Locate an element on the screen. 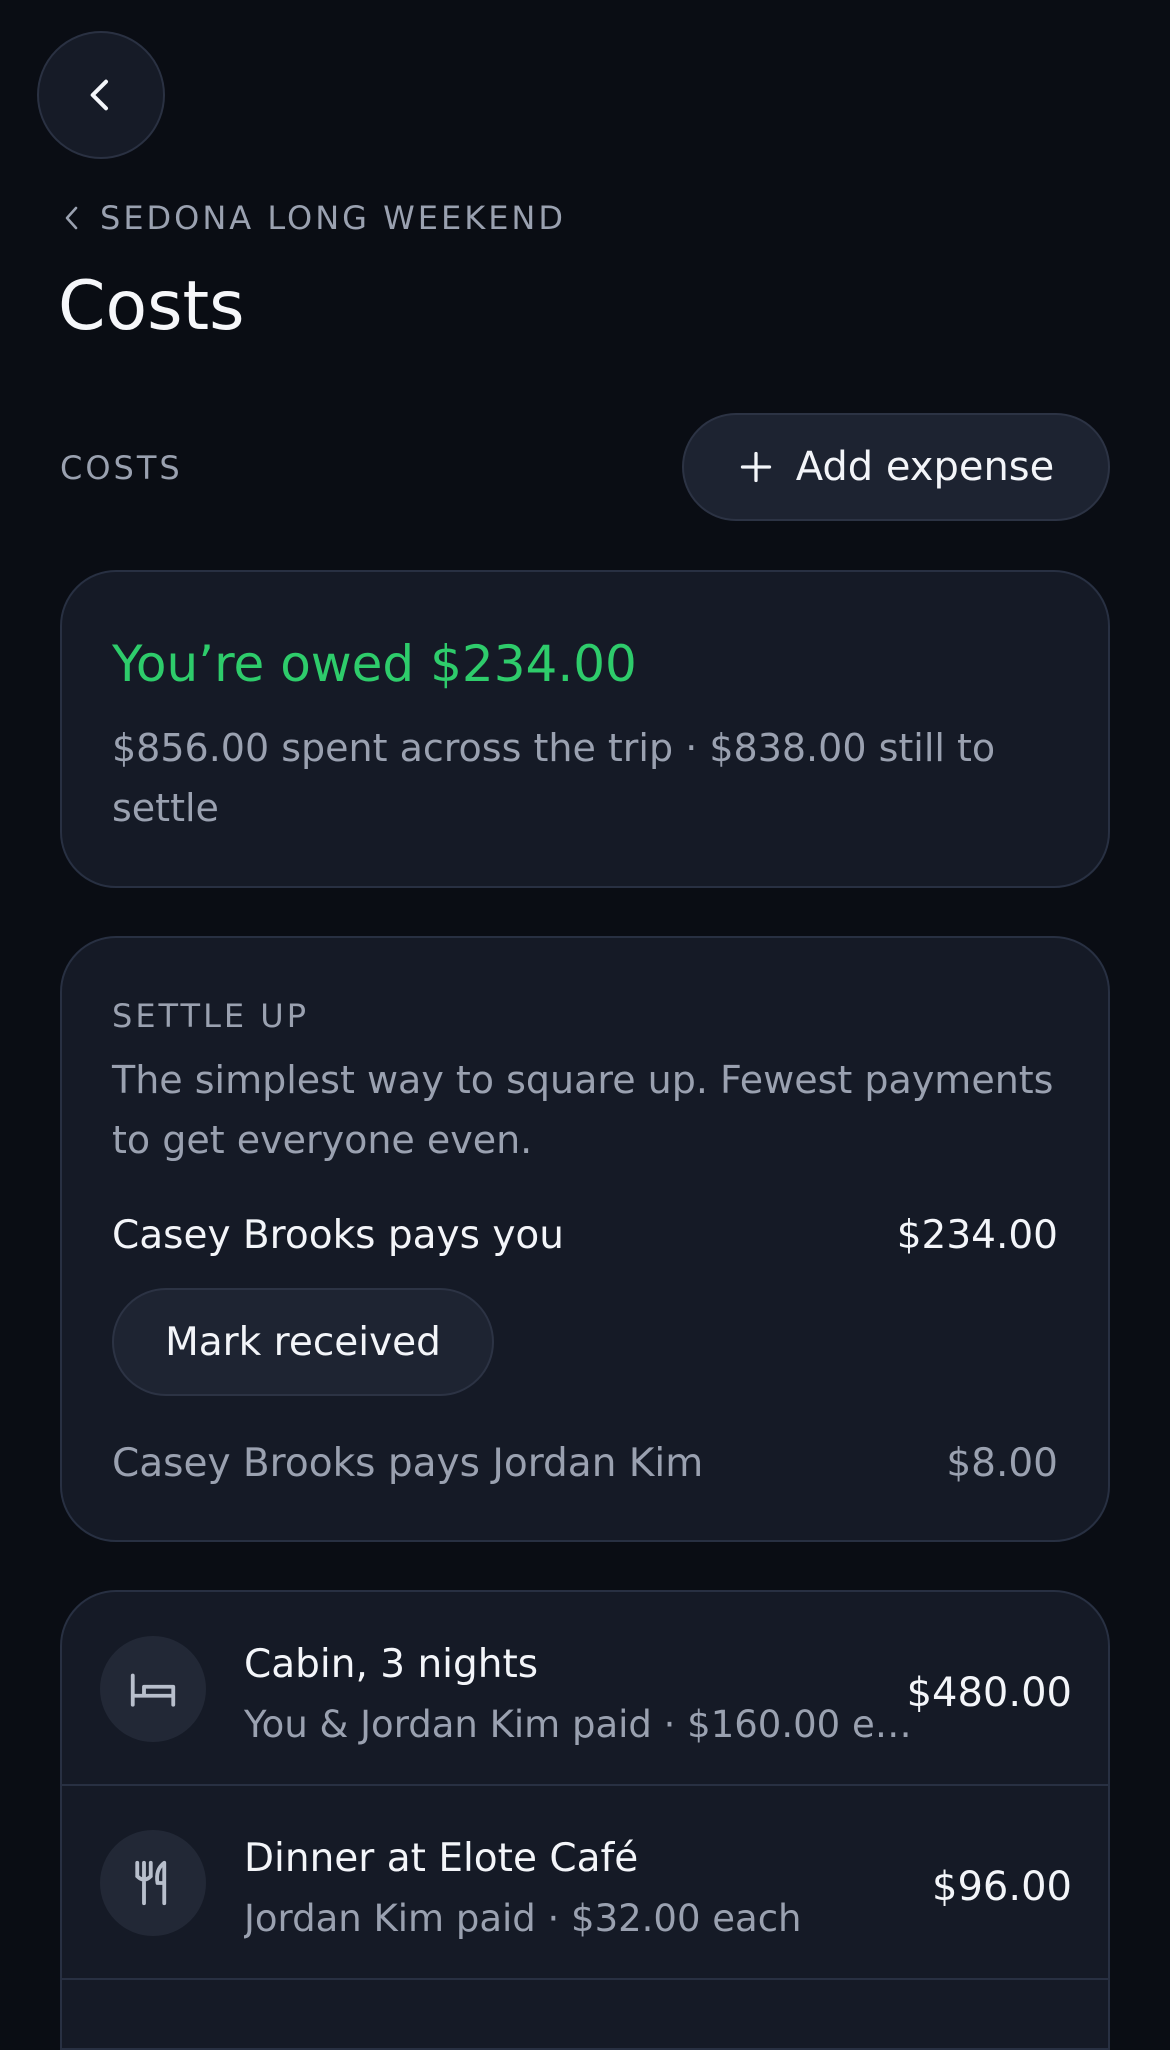  payment-amount: $234.00 is located at coordinates (977, 1235).